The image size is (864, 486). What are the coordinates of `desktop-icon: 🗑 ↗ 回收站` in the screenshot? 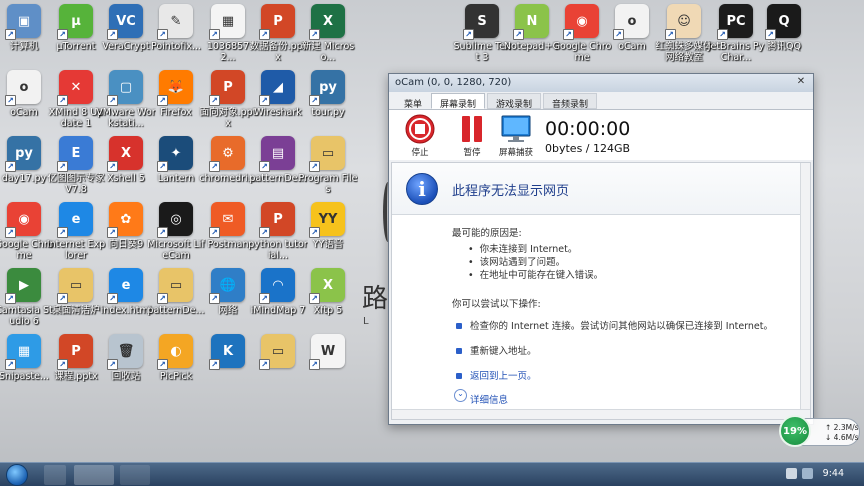 It's located at (126, 366).